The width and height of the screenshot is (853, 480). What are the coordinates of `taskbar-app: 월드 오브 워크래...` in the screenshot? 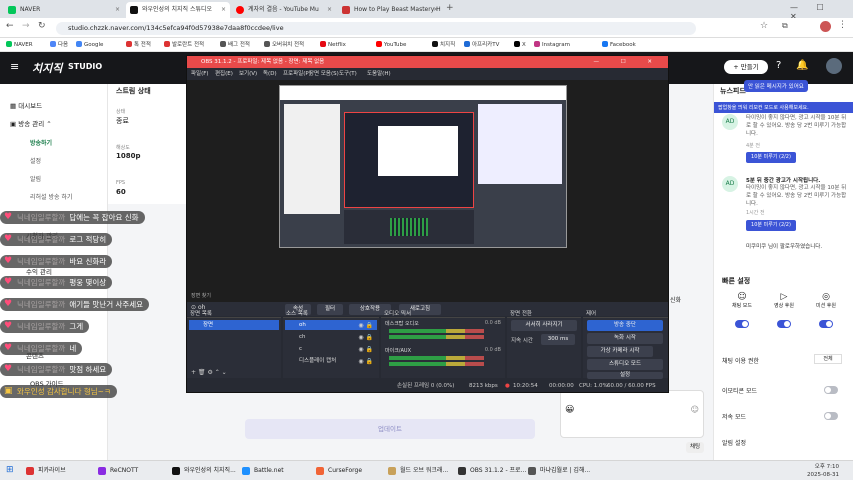 It's located at (417, 471).